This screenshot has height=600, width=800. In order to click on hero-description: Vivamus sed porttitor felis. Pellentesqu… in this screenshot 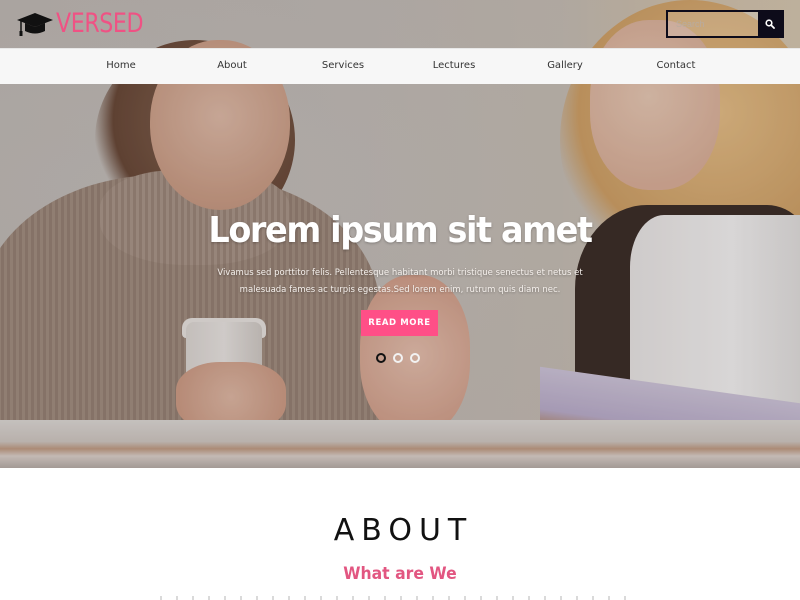, I will do `click(400, 281)`.